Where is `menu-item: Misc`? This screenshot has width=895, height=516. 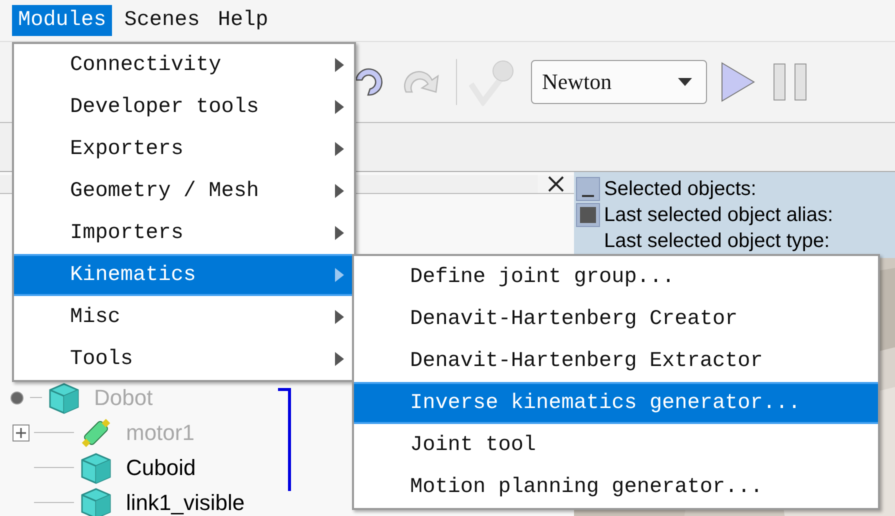
menu-item: Misc is located at coordinates (184, 317).